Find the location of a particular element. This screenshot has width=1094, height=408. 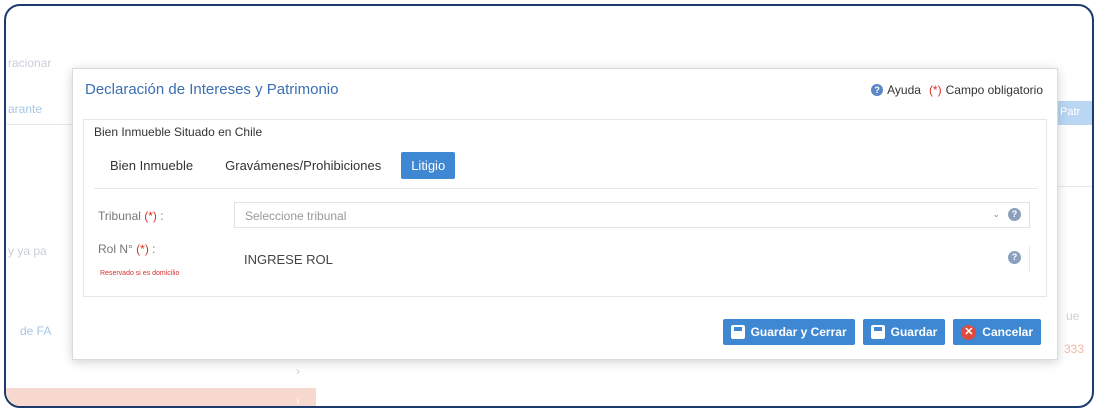

tribunal-select: Seleccione tribunal ⌄ ? is located at coordinates (632, 215).